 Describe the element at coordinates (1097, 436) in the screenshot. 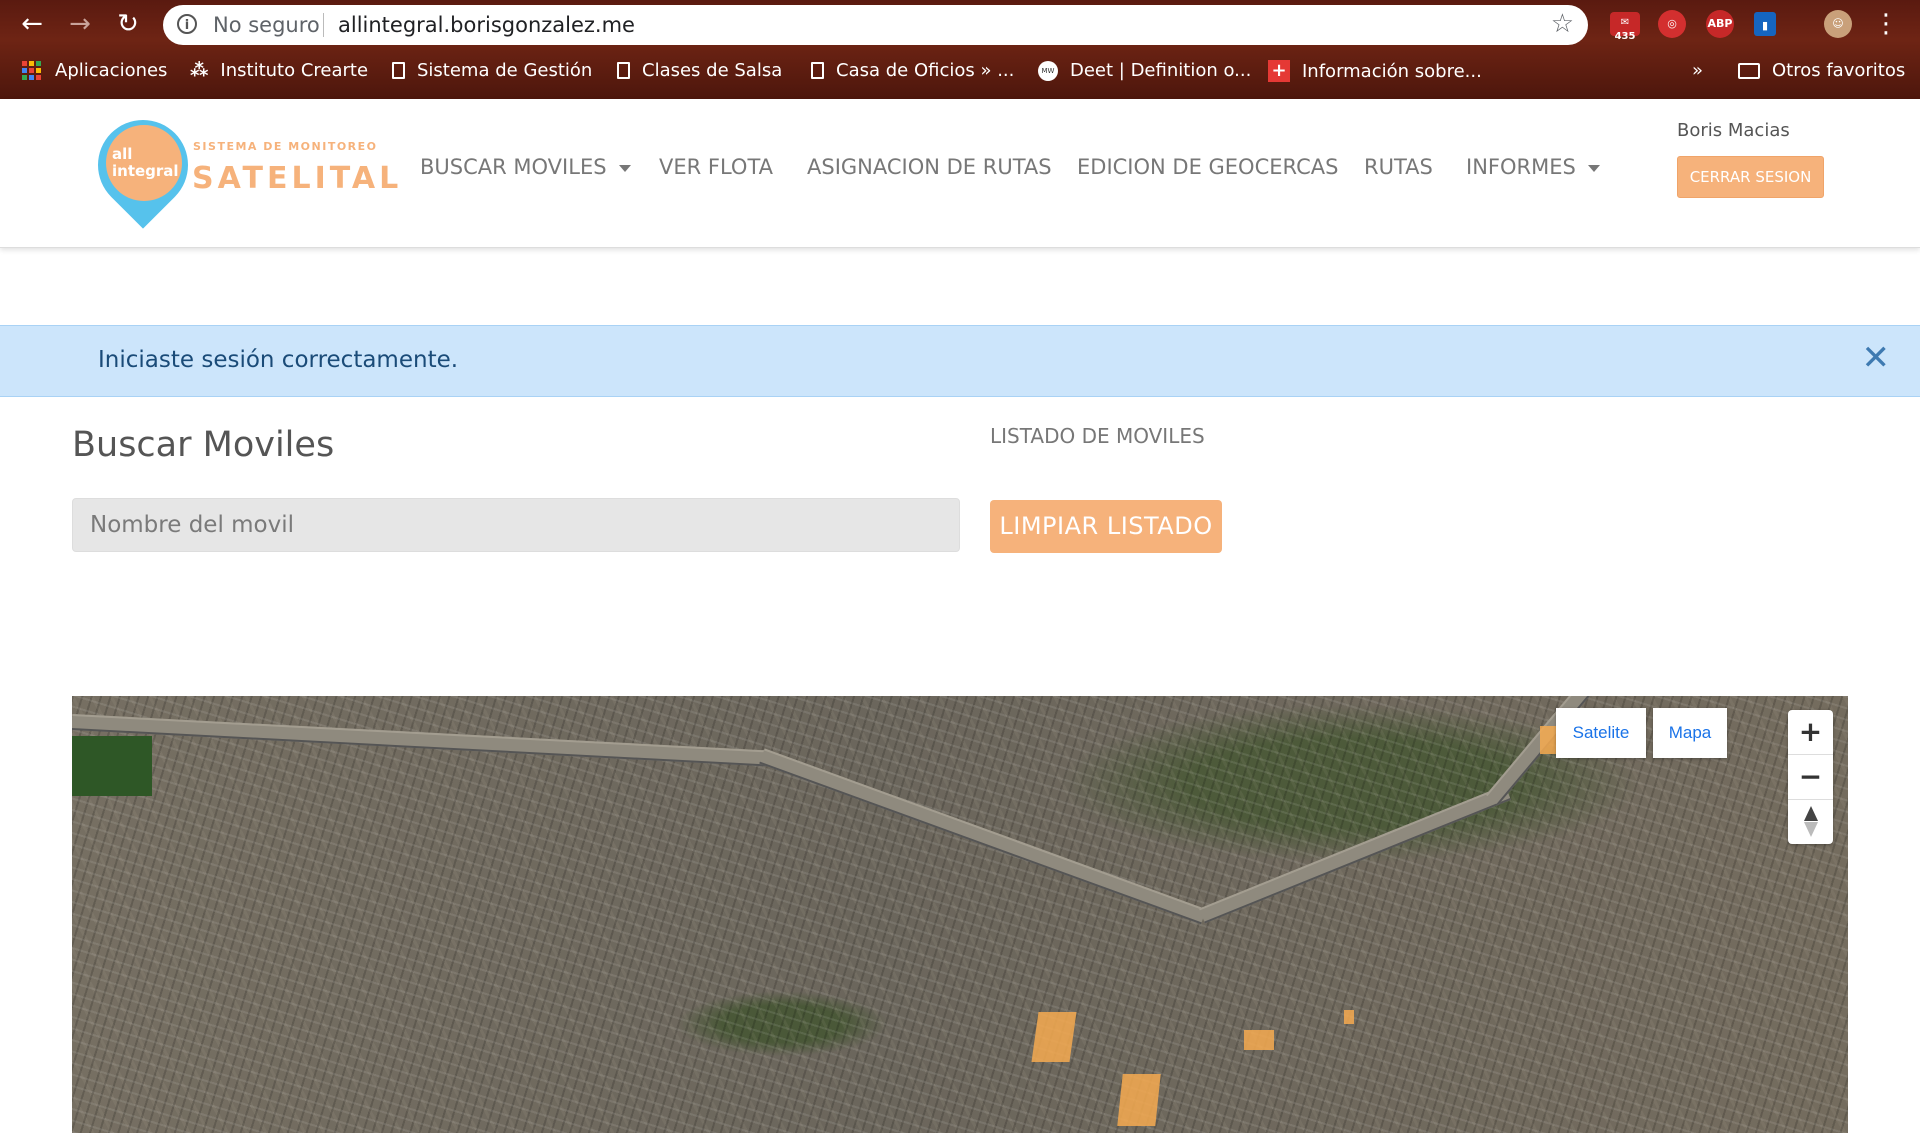

I see `list-title: LISTADO DE MOVILES` at that location.